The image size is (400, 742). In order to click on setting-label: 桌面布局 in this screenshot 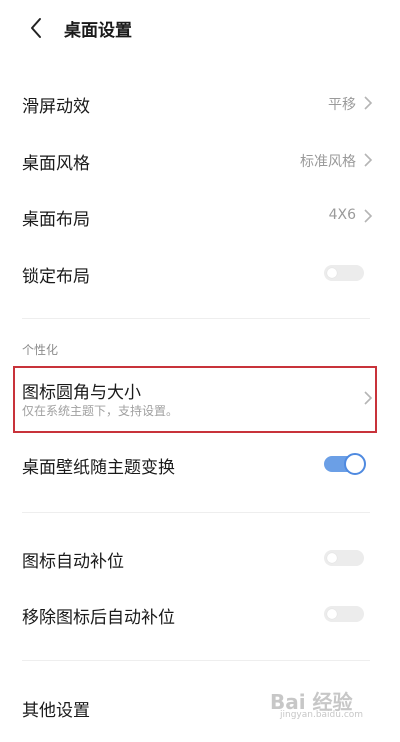, I will do `click(56, 220)`.